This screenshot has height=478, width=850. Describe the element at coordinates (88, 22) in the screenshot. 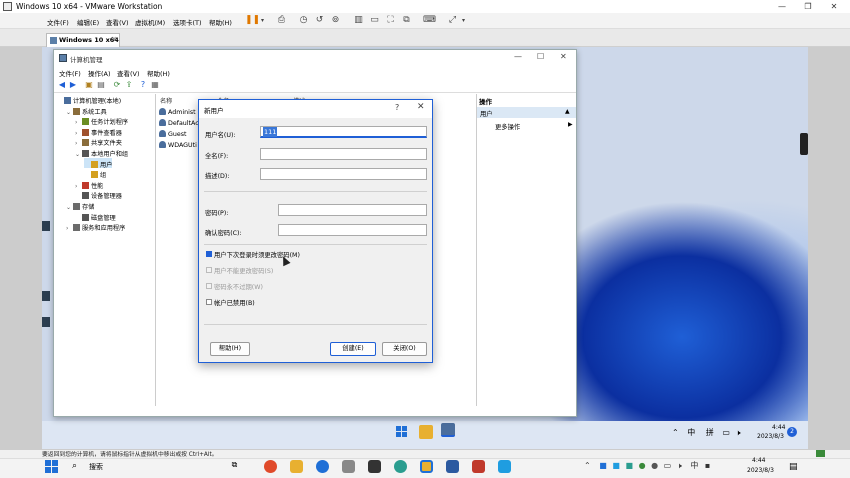

I see `menu-edit: 编辑(E)` at that location.